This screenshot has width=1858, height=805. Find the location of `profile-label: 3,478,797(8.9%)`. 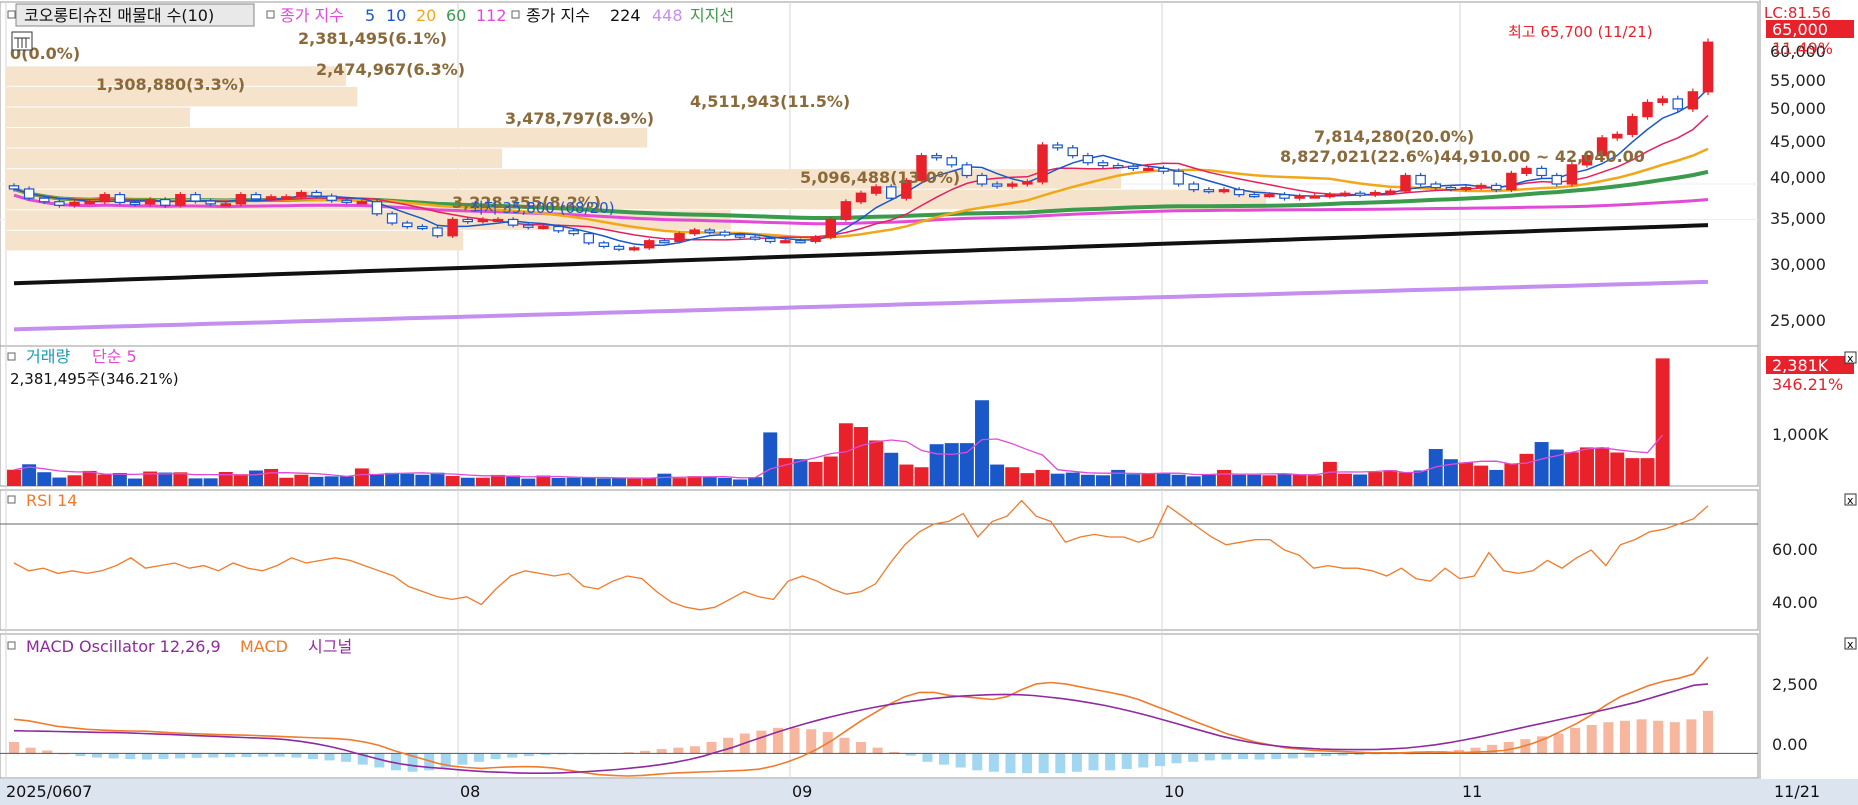

profile-label: 3,478,797(8.9%) is located at coordinates (579, 118).